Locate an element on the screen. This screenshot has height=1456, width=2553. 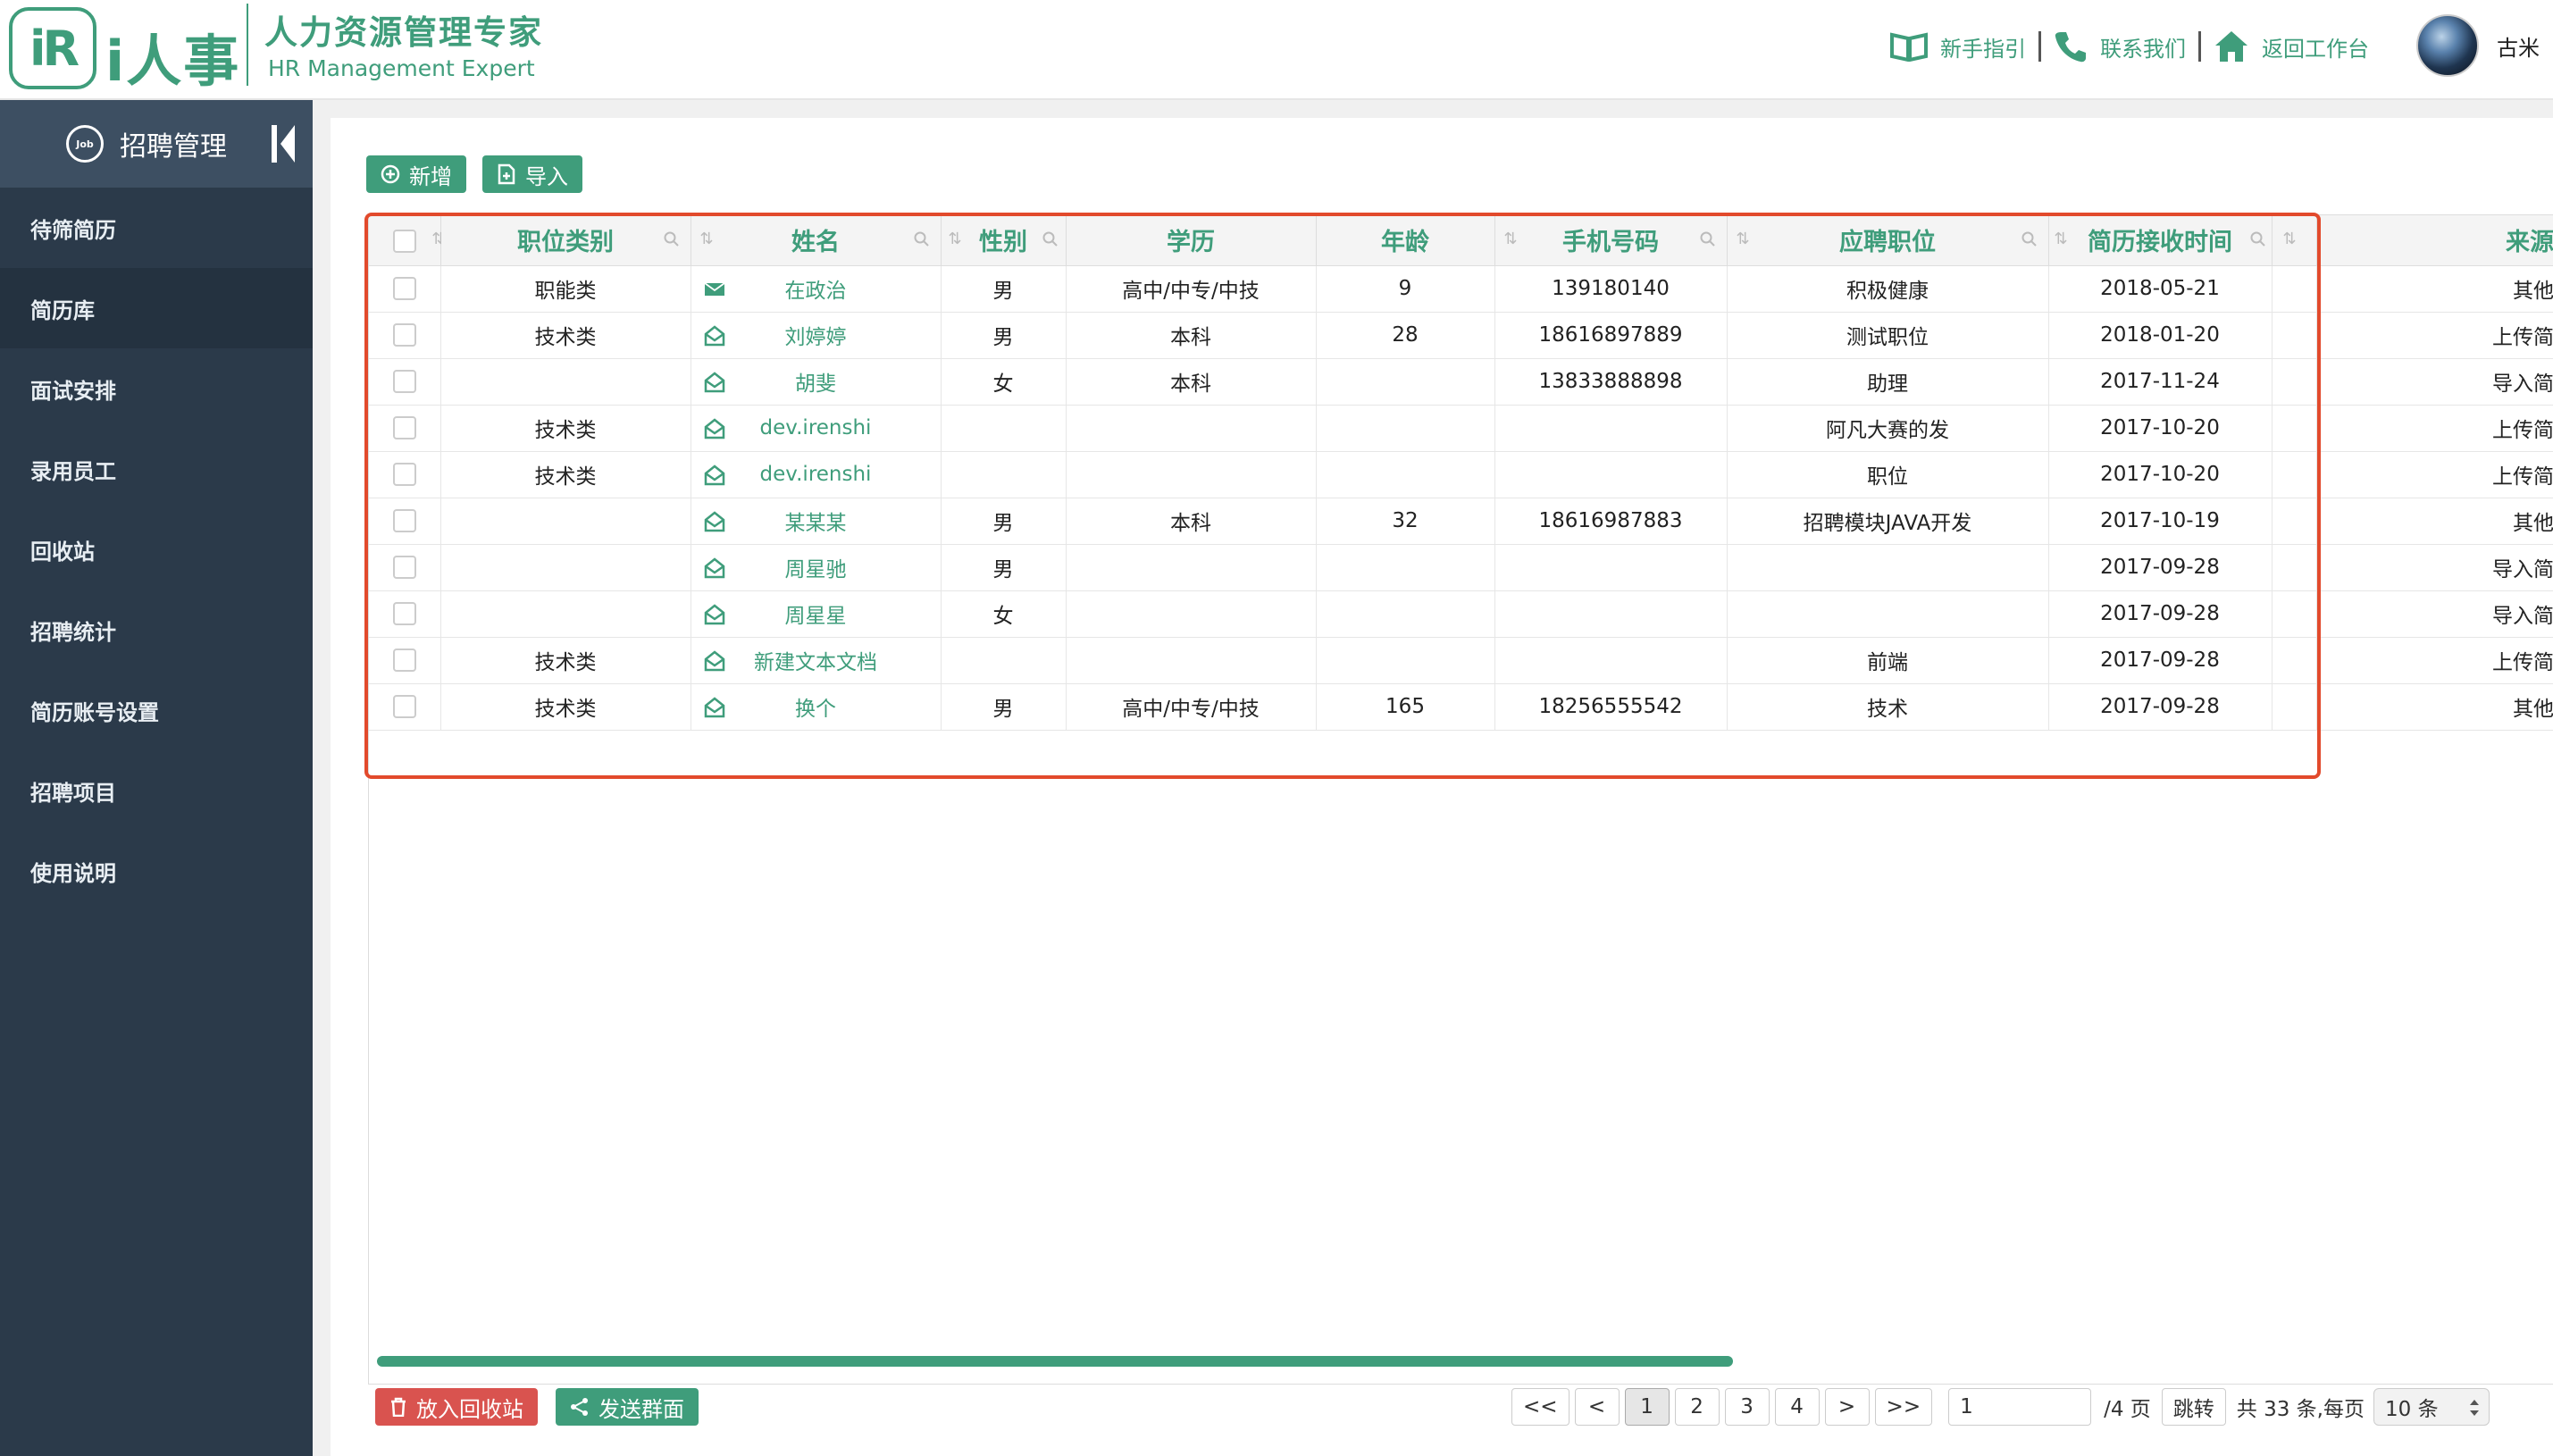
column-header: 来源 is located at coordinates (2434, 240).